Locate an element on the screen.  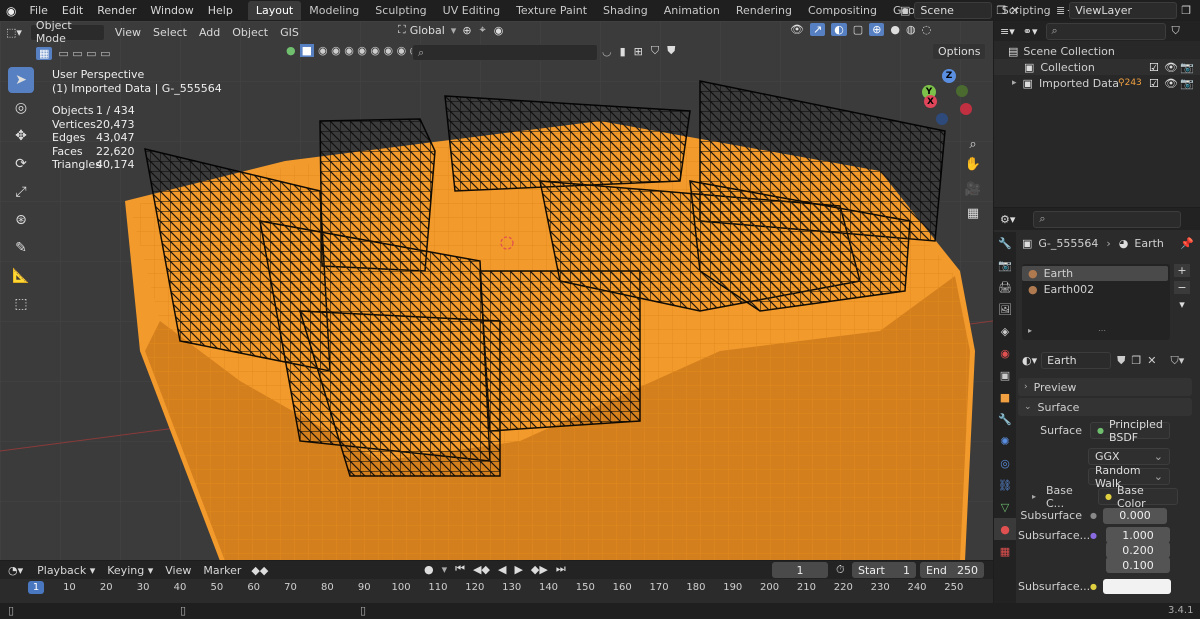
viewport-search-input: ⌕ is located at coordinates (505, 52).